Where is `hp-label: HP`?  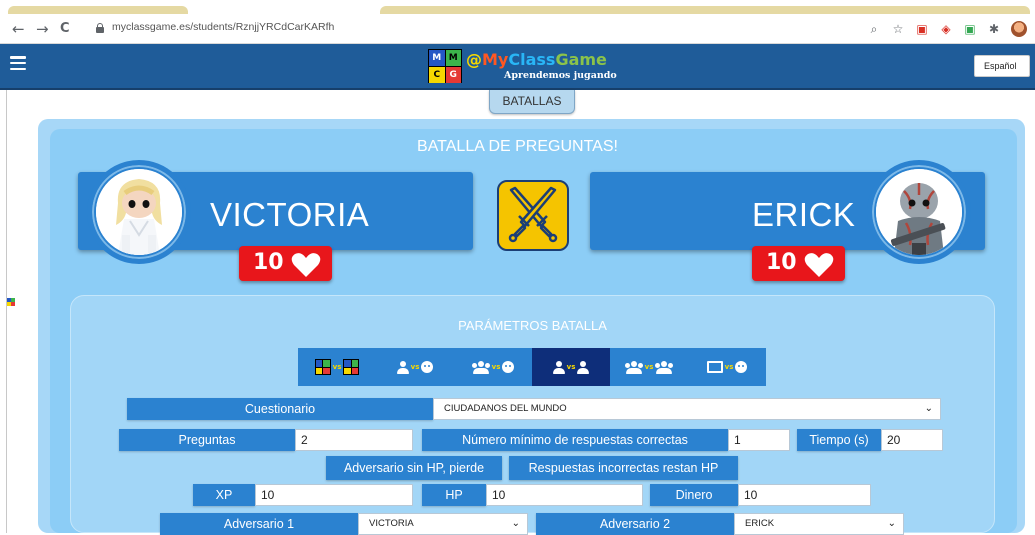 hp-label: HP is located at coordinates (454, 495).